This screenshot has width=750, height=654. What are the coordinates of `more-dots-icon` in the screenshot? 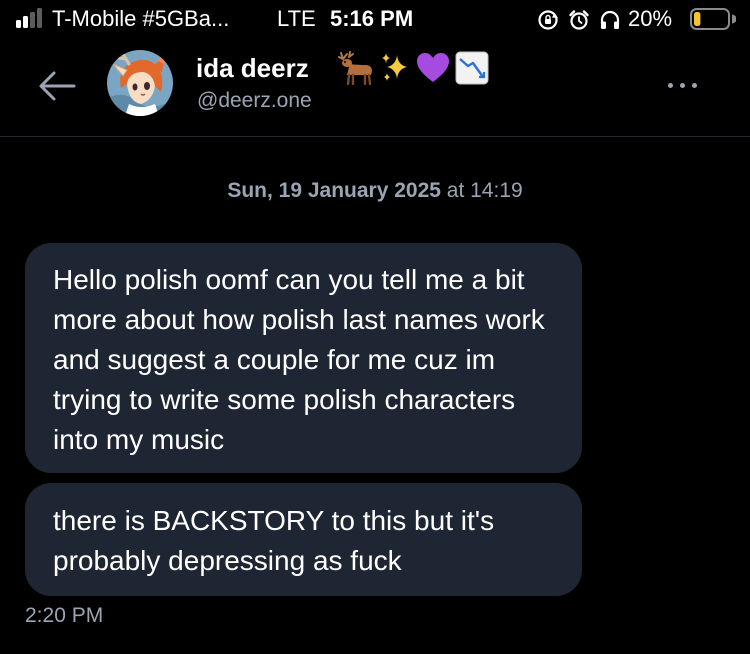 It's located at (670, 85).